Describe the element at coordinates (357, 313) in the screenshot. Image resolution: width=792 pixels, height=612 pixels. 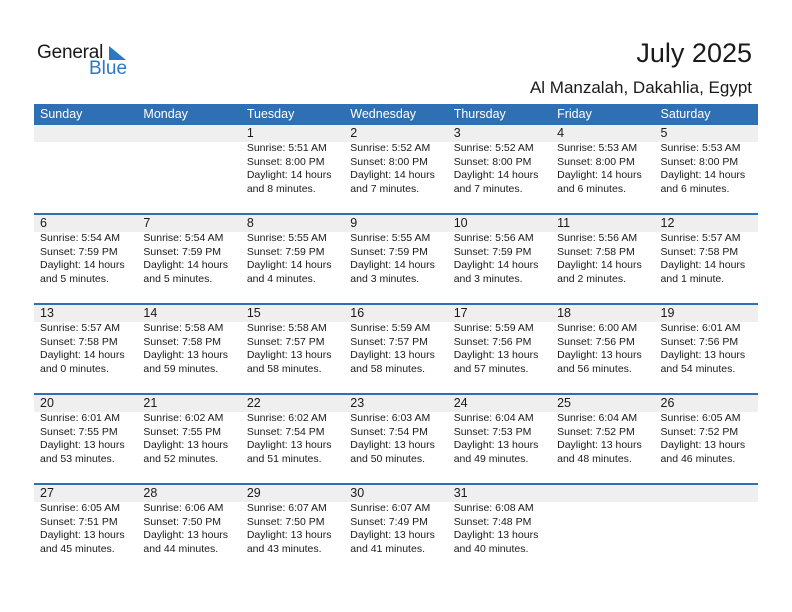
I see `day-number: 16` at that location.